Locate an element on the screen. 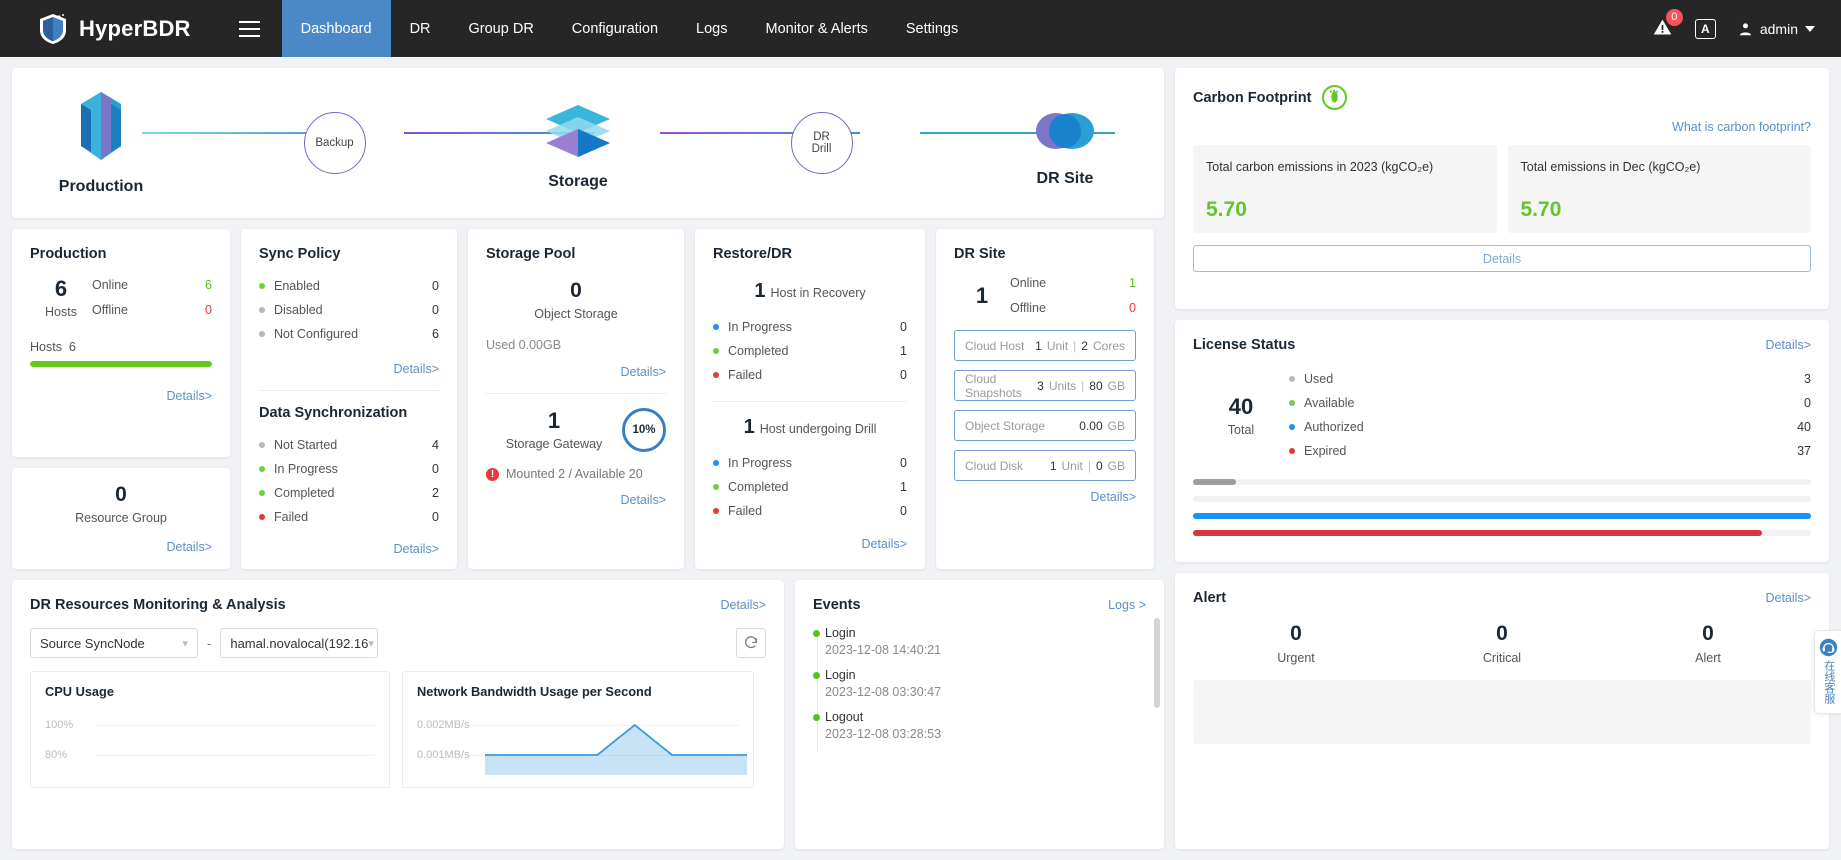 Image resolution: width=1841 pixels, height=860 pixels. nav-link-configuration: Configuration is located at coordinates (615, 28).